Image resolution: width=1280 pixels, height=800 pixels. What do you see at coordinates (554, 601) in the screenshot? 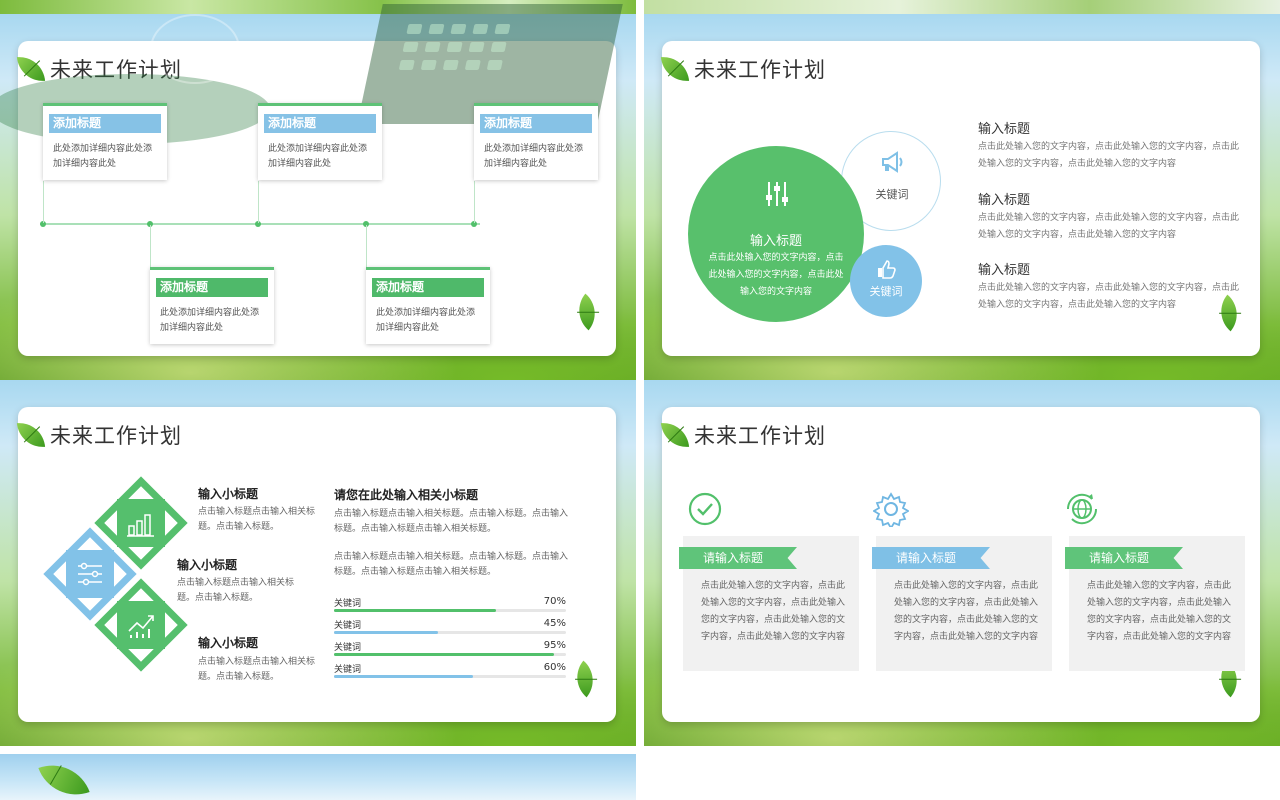
I see `progress-percent: 70%` at bounding box center [554, 601].